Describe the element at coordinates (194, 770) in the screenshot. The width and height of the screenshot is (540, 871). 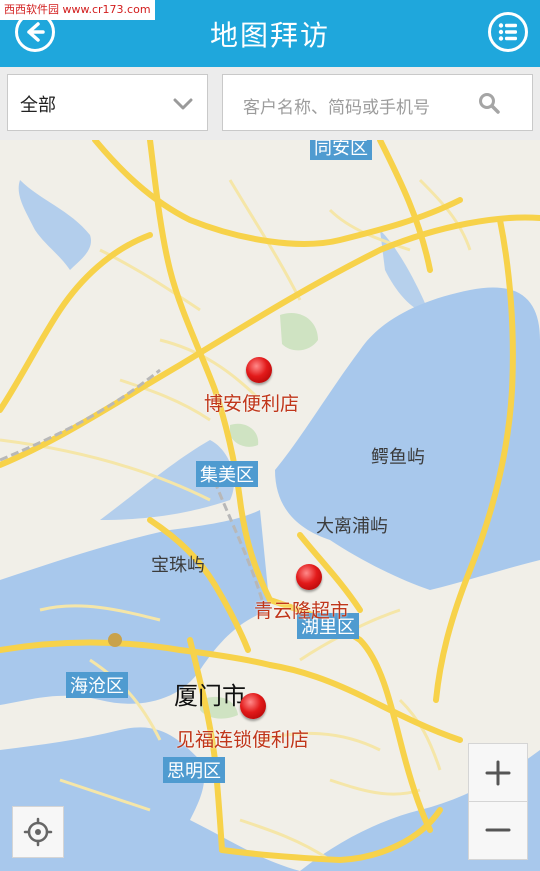
I see `map-label-siming: 思明区` at that location.